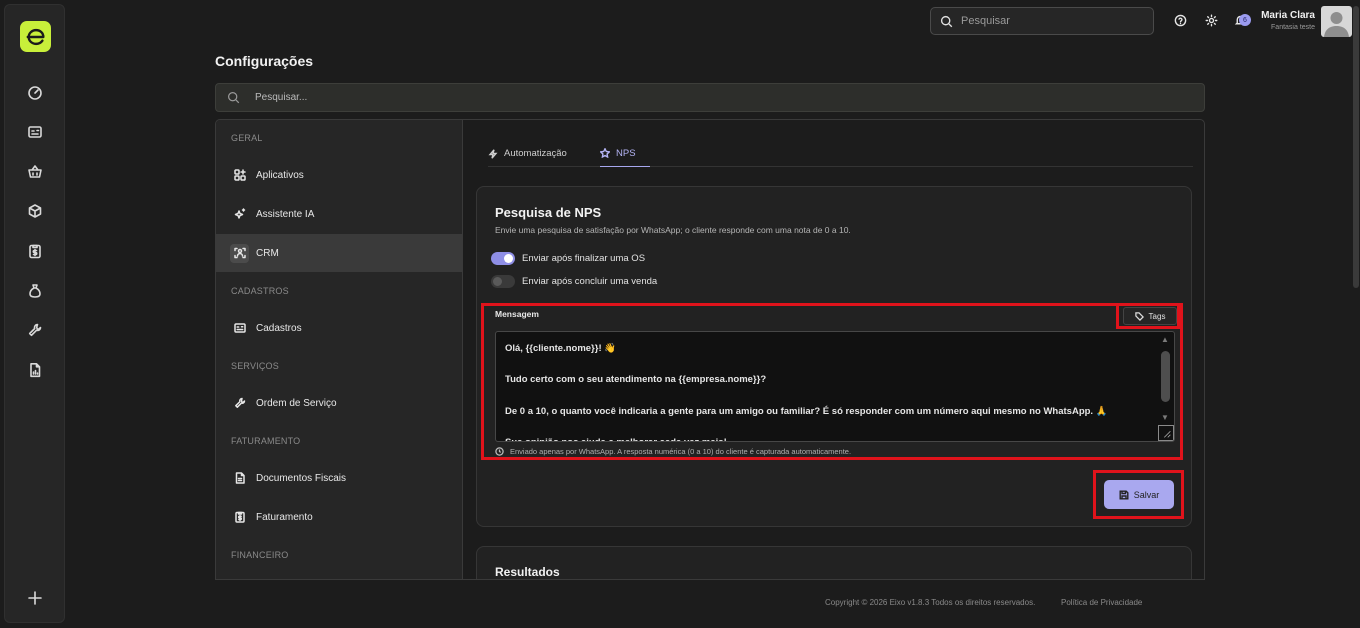 The width and height of the screenshot is (1360, 628). Describe the element at coordinates (527, 572) in the screenshot. I see `results-title: Resultados` at that location.